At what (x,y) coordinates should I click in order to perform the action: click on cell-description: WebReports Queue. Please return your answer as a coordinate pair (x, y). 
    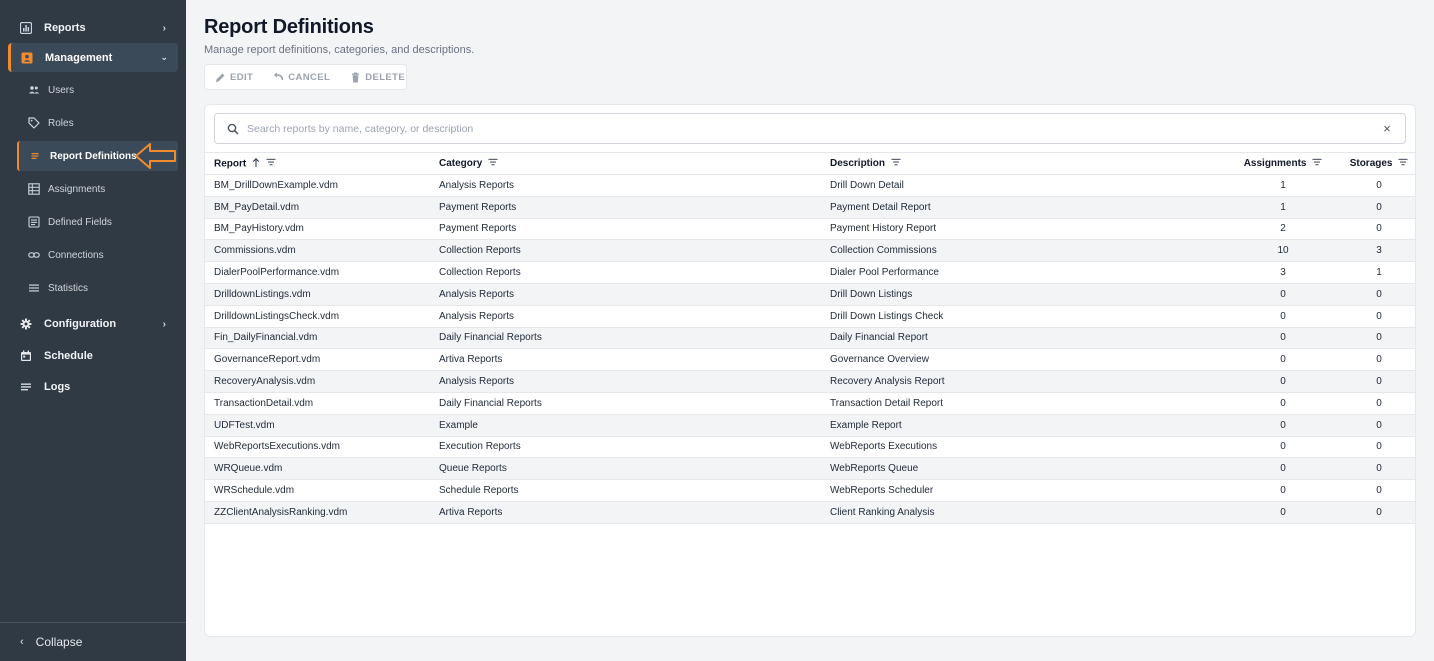
    Looking at the image, I should click on (874, 469).